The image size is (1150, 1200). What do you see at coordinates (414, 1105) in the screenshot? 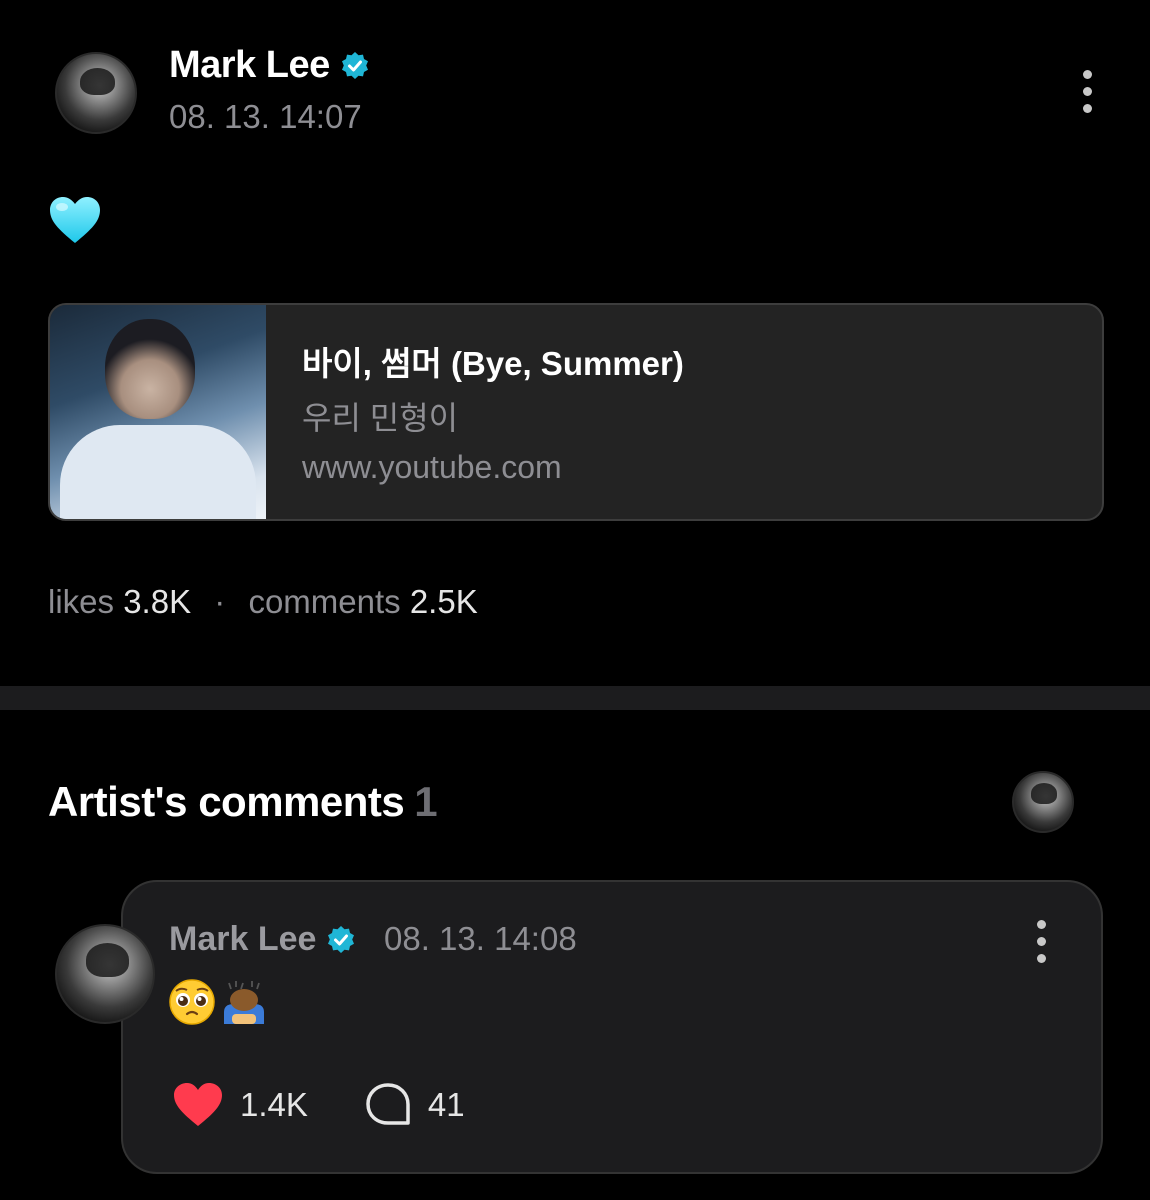
I see `comment-reply-button: 41` at bounding box center [414, 1105].